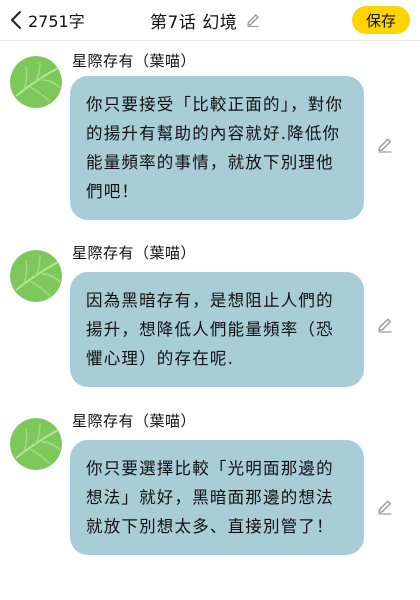 The image size is (420, 600). What do you see at coordinates (210, 329) in the screenshot?
I see `message-text: 因為黑暗存有，是想阻止人們的揚升，想降低人們能量頻率（恐懼心理）的存在呢.` at bounding box center [210, 329].